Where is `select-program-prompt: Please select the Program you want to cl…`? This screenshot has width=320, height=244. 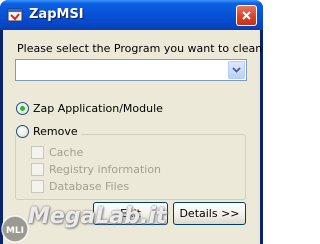
select-program-prompt: Please select the Program you want to cl… is located at coordinates (140, 48).